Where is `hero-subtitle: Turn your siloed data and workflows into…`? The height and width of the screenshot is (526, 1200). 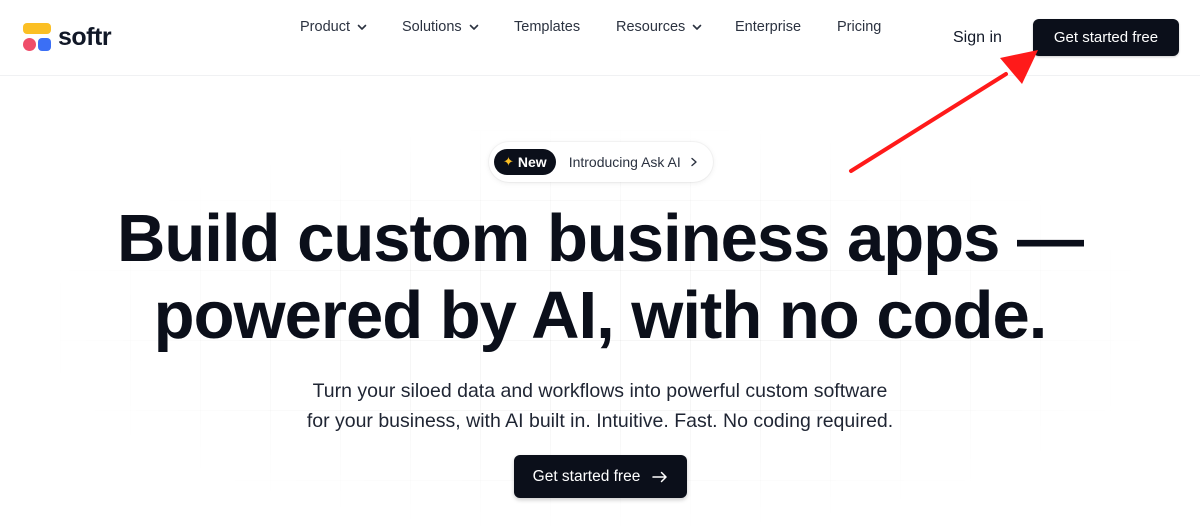
hero-subtitle: Turn your siloed data and workflows into… is located at coordinates (600, 406).